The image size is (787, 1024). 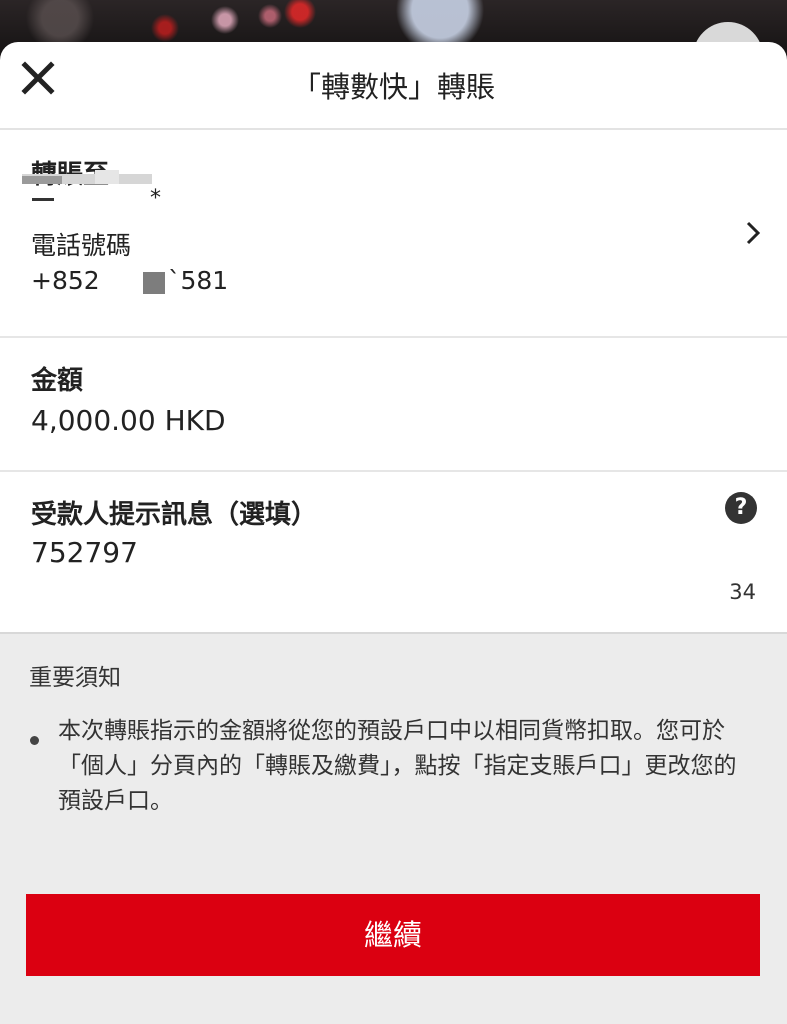 I want to click on help-icon: ?, so click(x=741, y=508).